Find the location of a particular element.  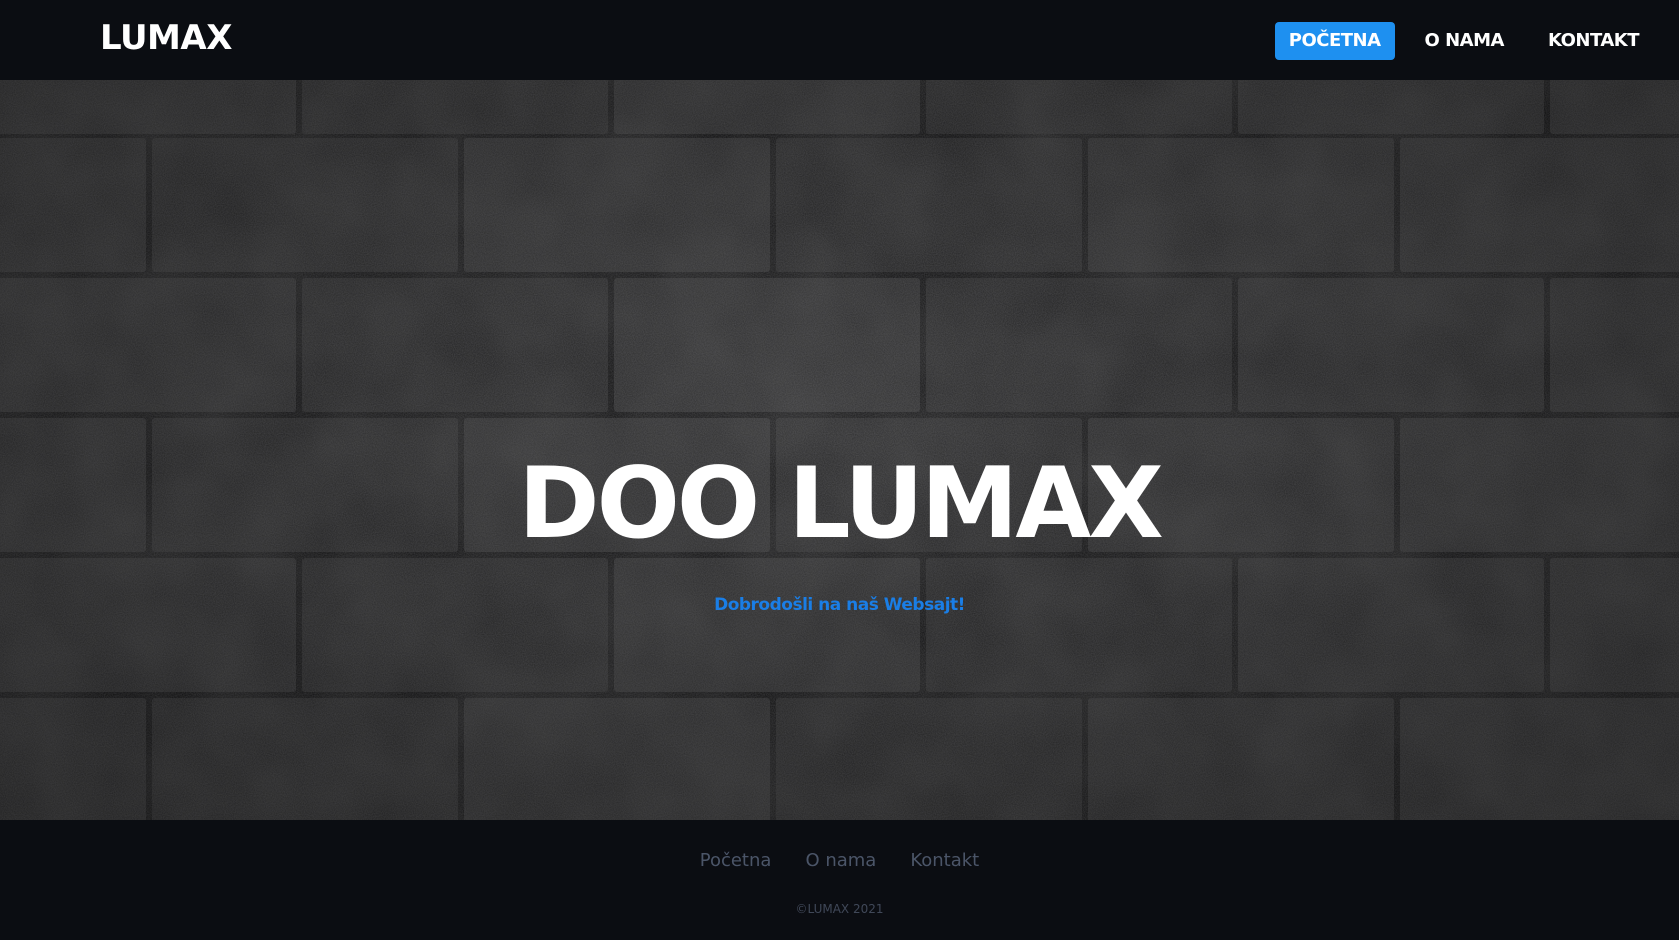

footer-link-kontakt: Kontakt is located at coordinates (944, 860).